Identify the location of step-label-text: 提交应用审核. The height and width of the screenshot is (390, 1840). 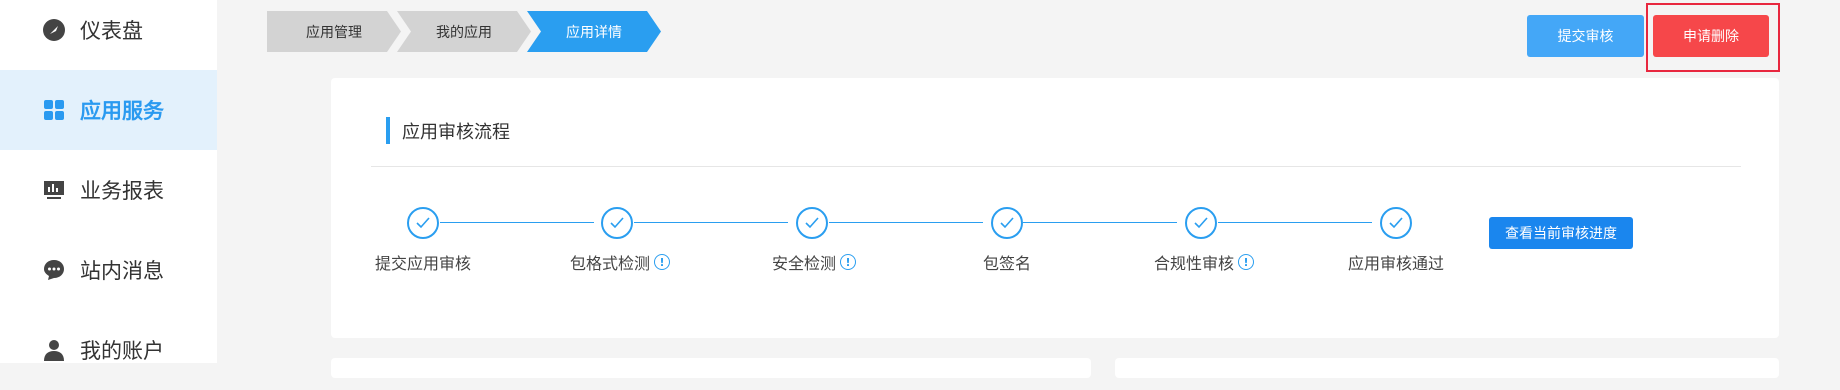
(423, 263).